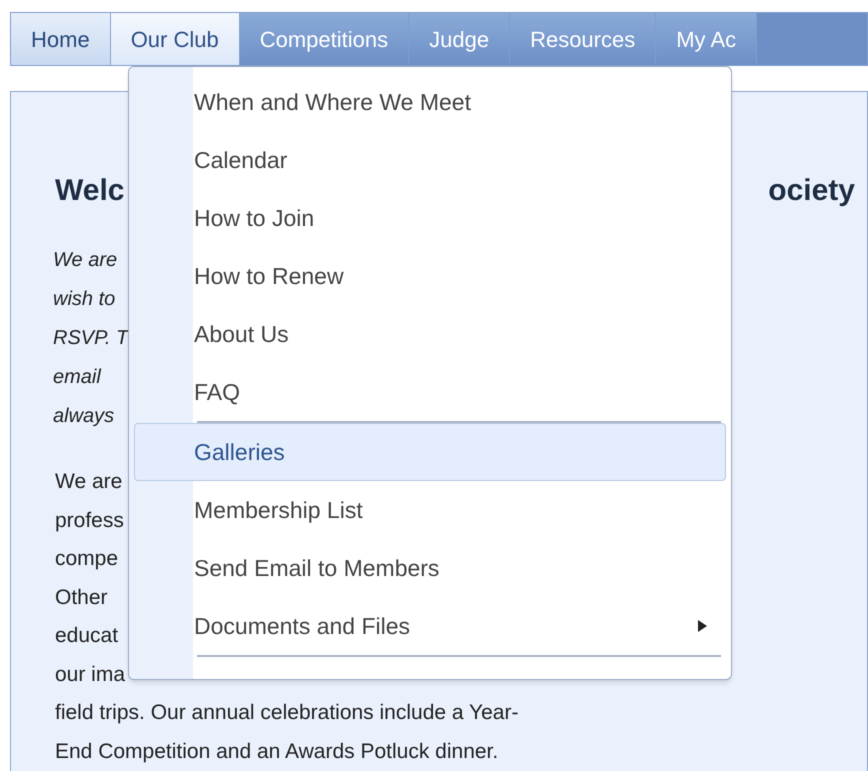 This screenshot has width=868, height=771. I want to click on body-text: profess, so click(89, 521).